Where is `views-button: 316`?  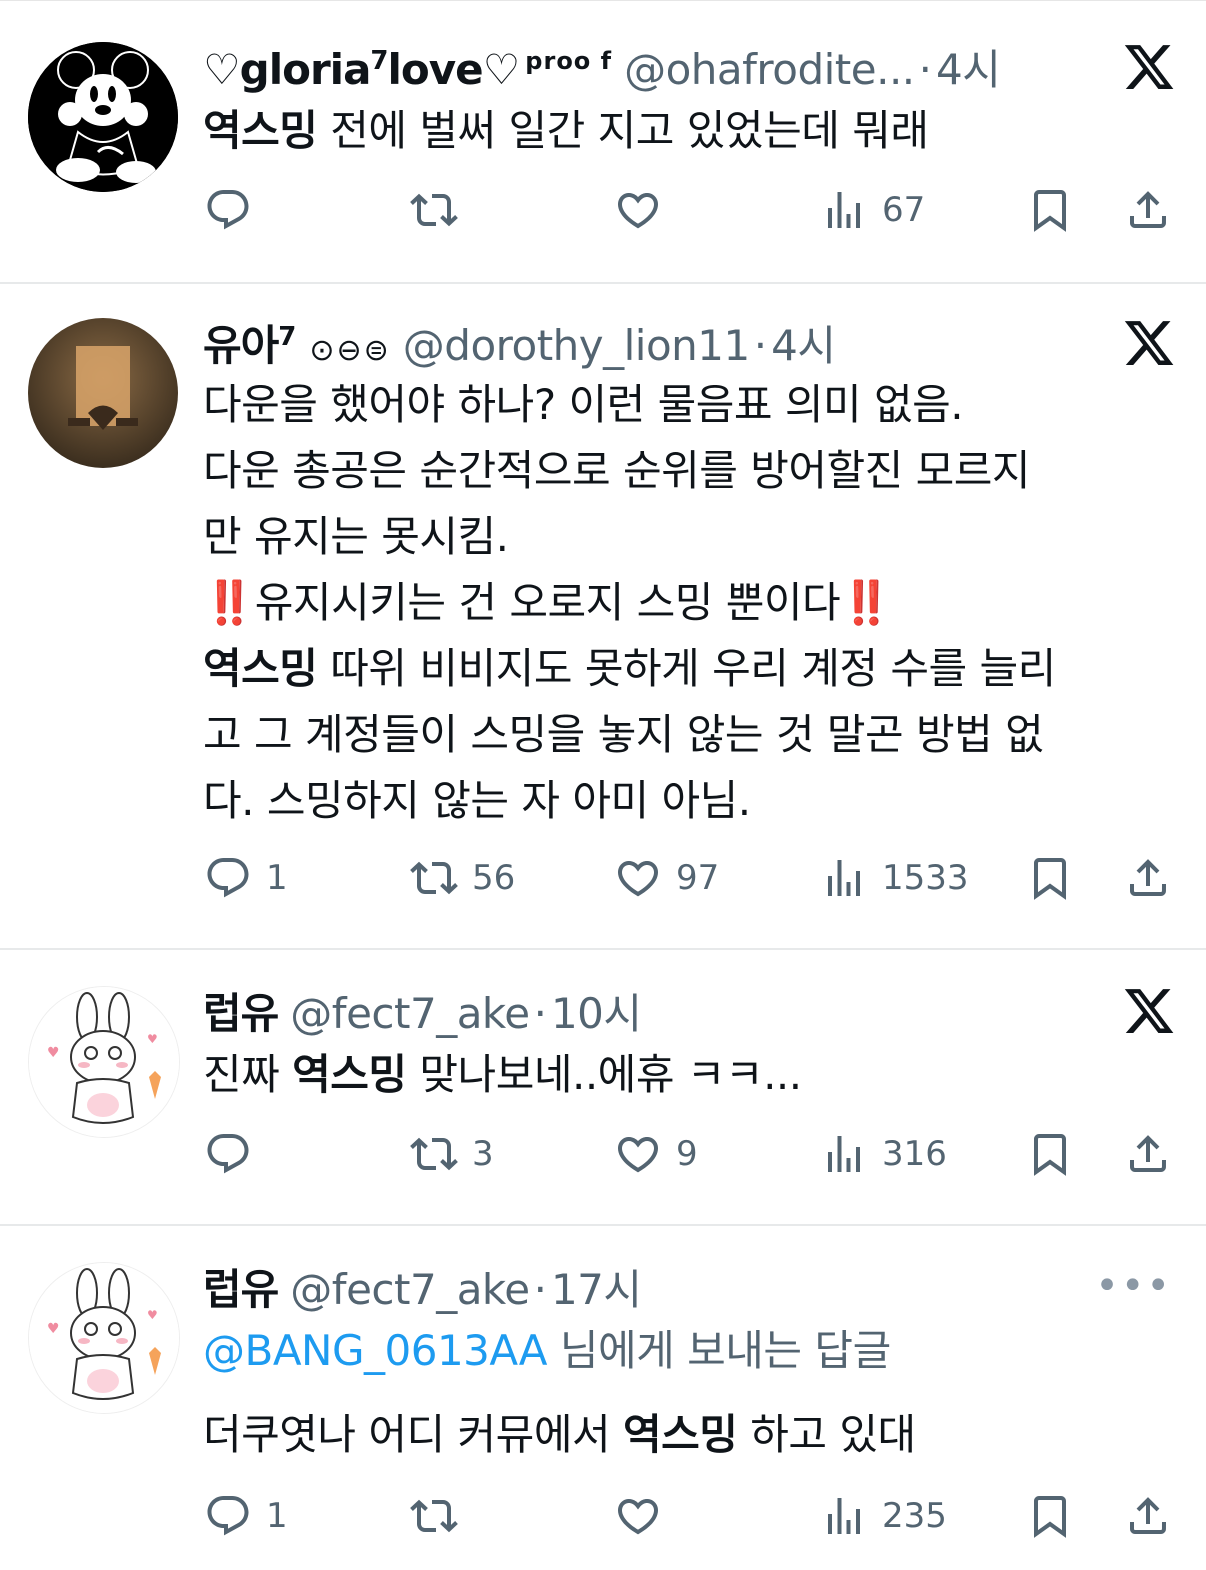 views-button: 316 is located at coordinates (883, 1154).